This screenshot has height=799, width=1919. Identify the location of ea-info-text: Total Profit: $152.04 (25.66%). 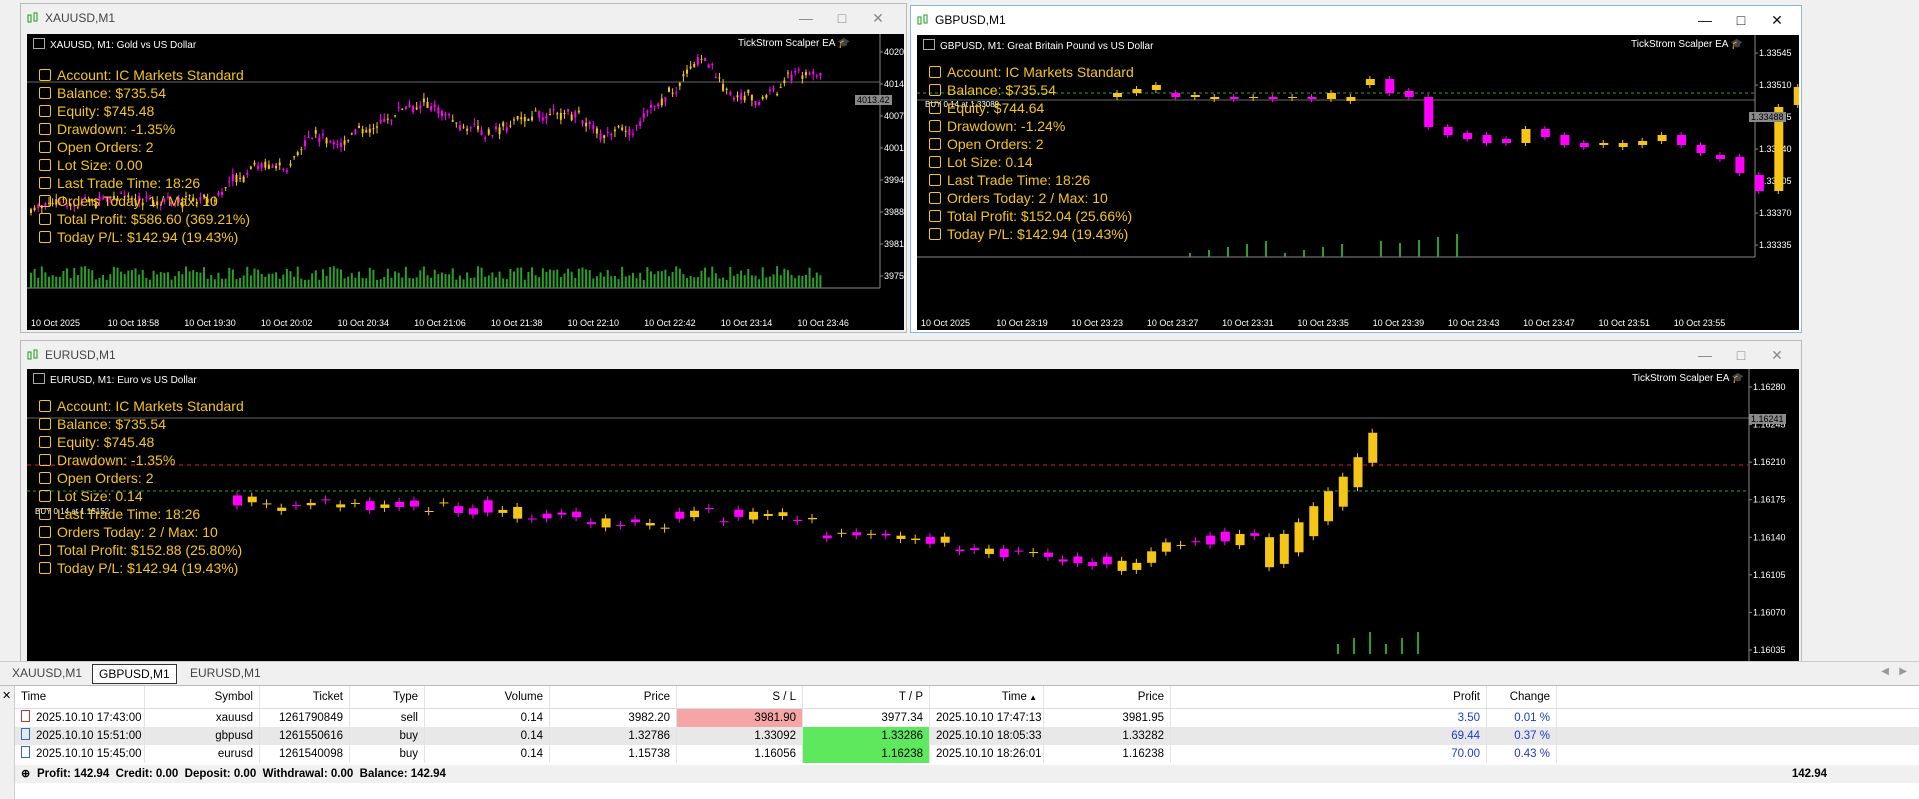
(1040, 216).